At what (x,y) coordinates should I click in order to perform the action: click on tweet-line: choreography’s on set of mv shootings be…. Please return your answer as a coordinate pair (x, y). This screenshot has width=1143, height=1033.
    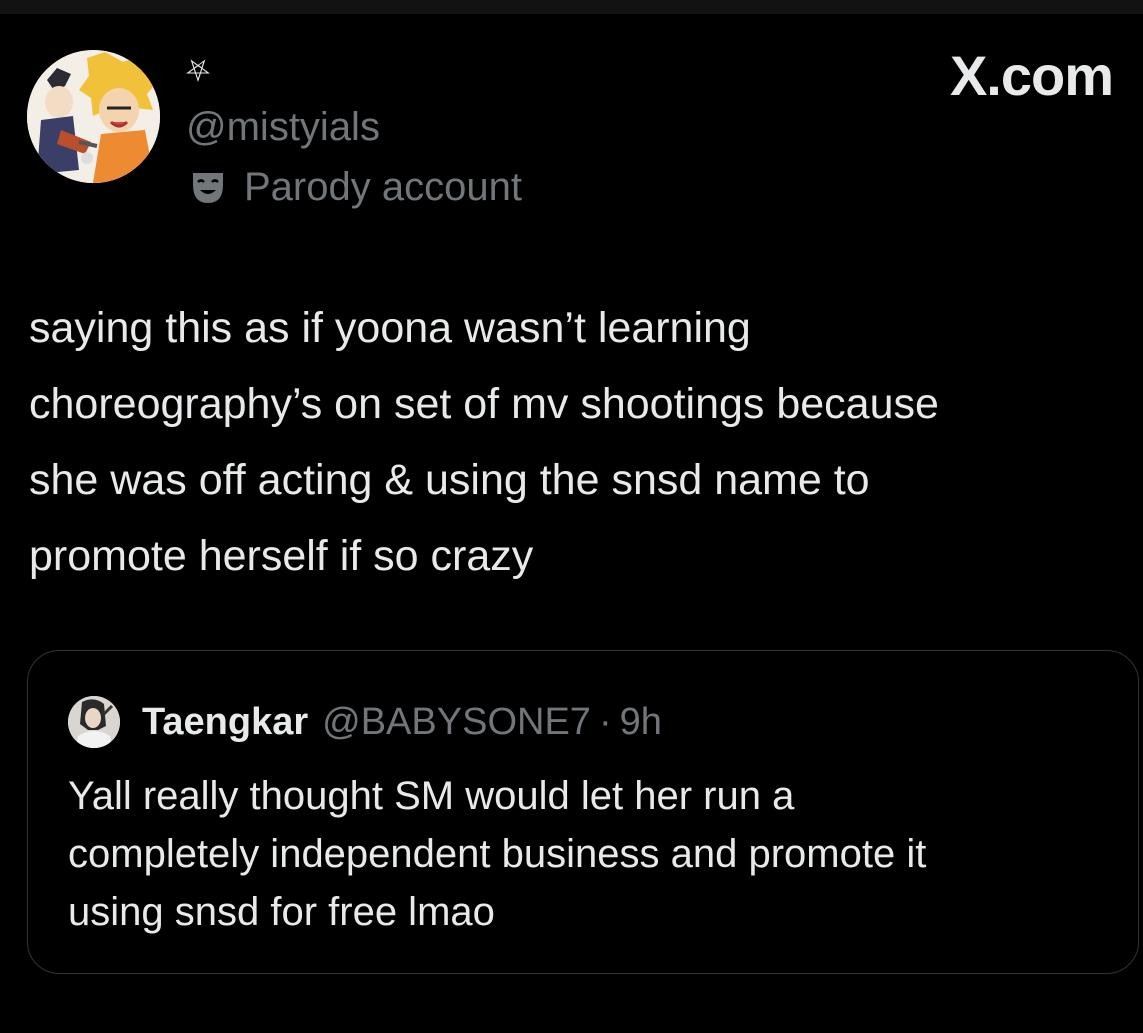
    Looking at the image, I should click on (484, 404).